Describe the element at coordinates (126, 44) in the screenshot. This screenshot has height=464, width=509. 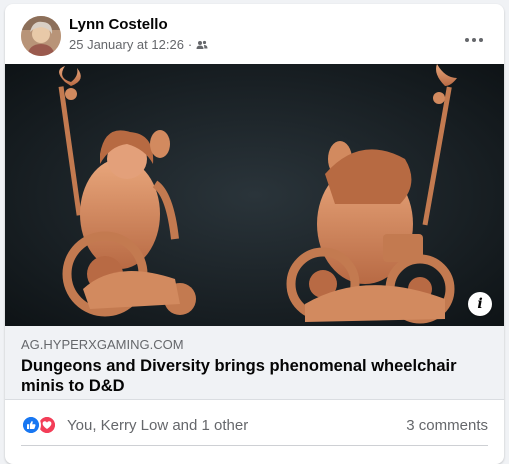
I see `post-timestamp: 25 January at 12:26` at that location.